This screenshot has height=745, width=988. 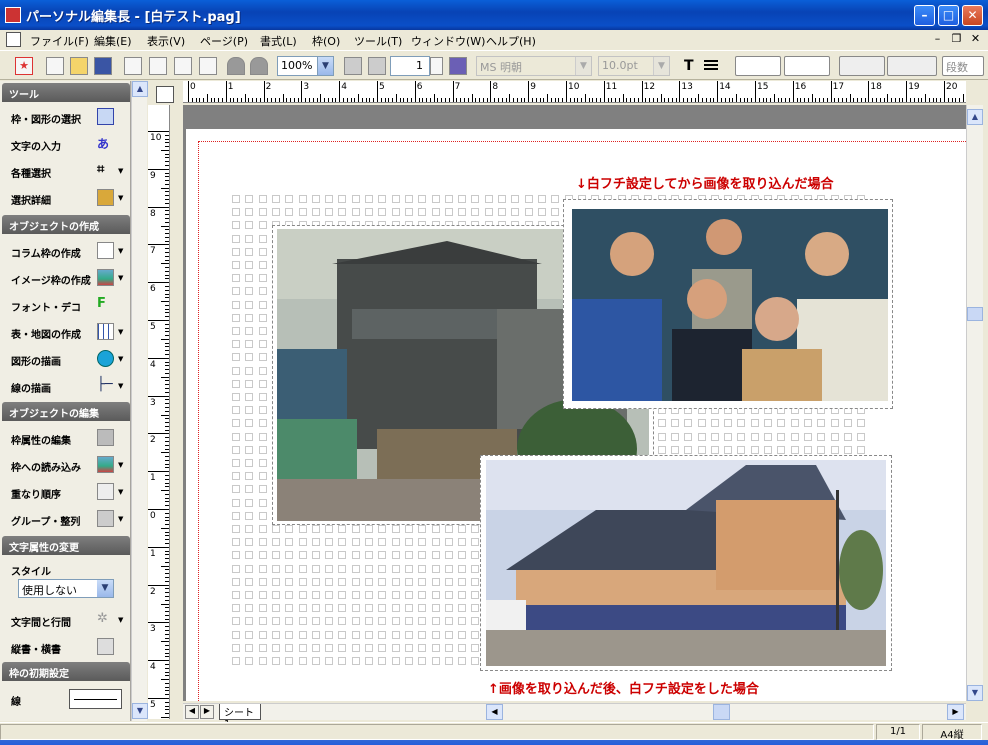 I want to click on tool-select-frame: 枠・図形の選択, so click(x=70, y=118).